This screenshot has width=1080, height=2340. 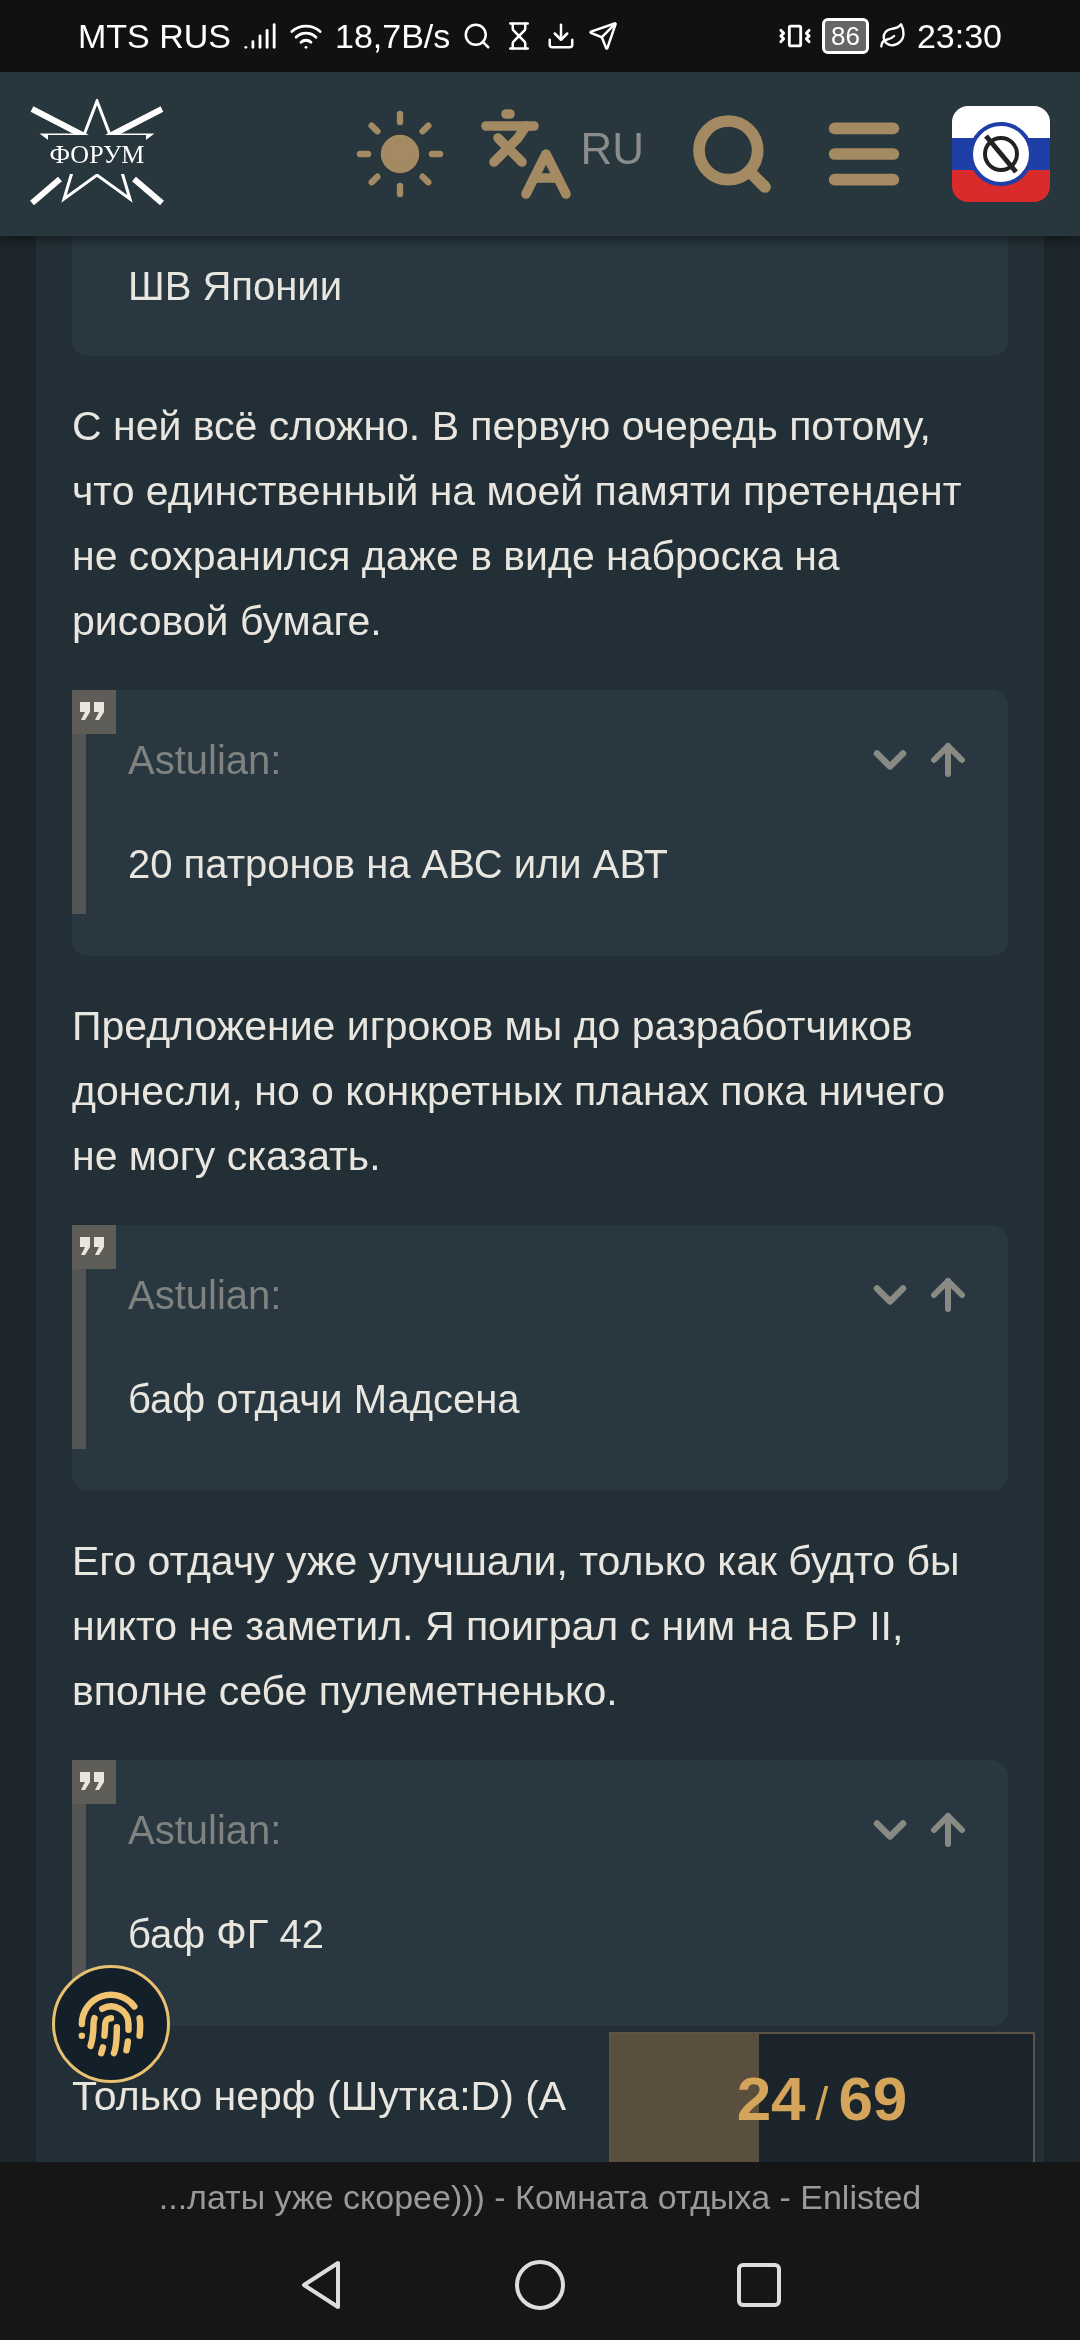 I want to click on recents-icon, so click(x=759, y=2285).